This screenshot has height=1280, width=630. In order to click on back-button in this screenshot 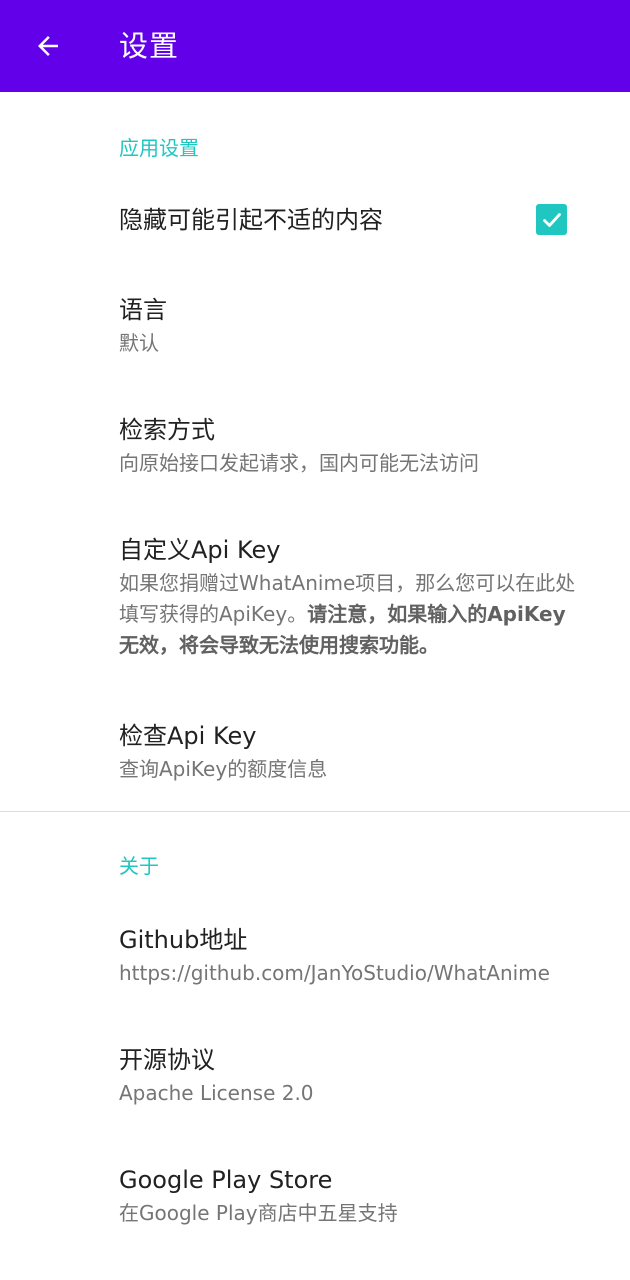, I will do `click(48, 46)`.